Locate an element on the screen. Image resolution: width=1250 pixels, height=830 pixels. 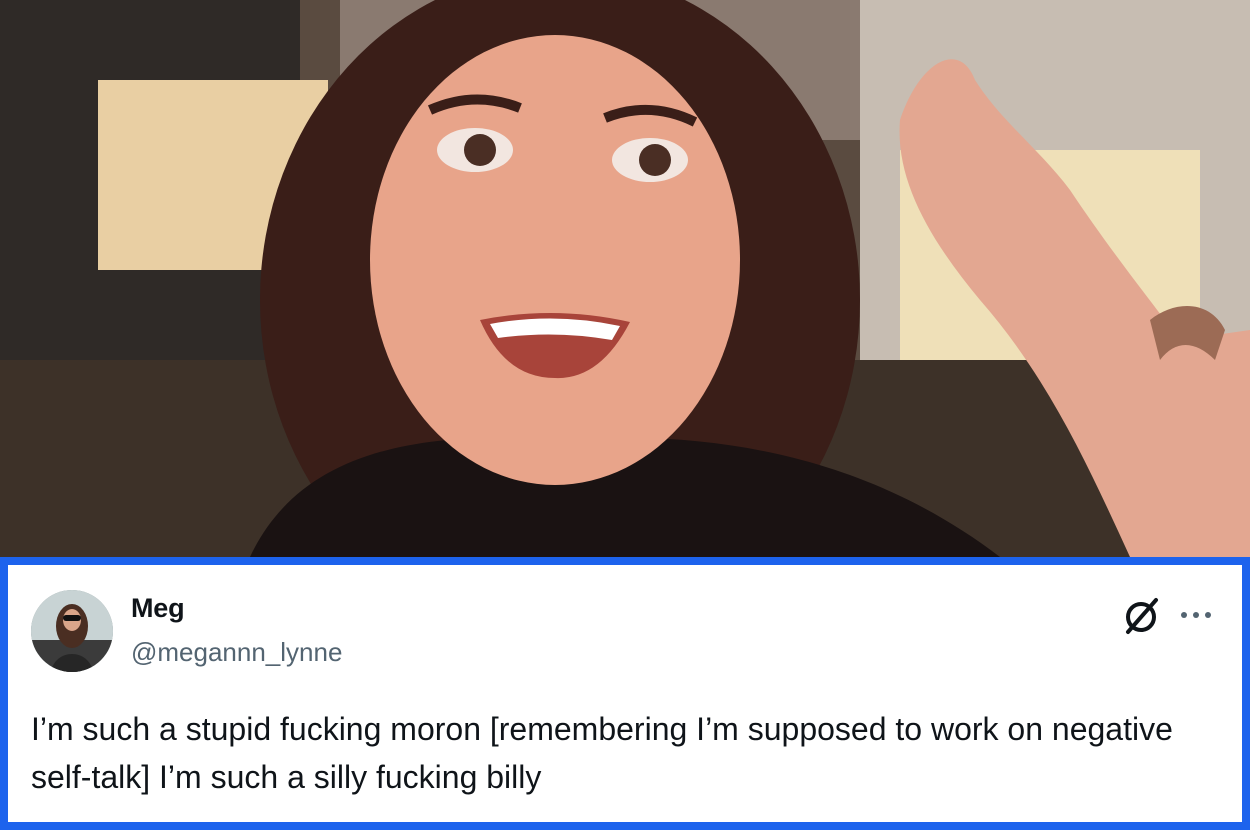
display-name: Meg is located at coordinates (158, 608).